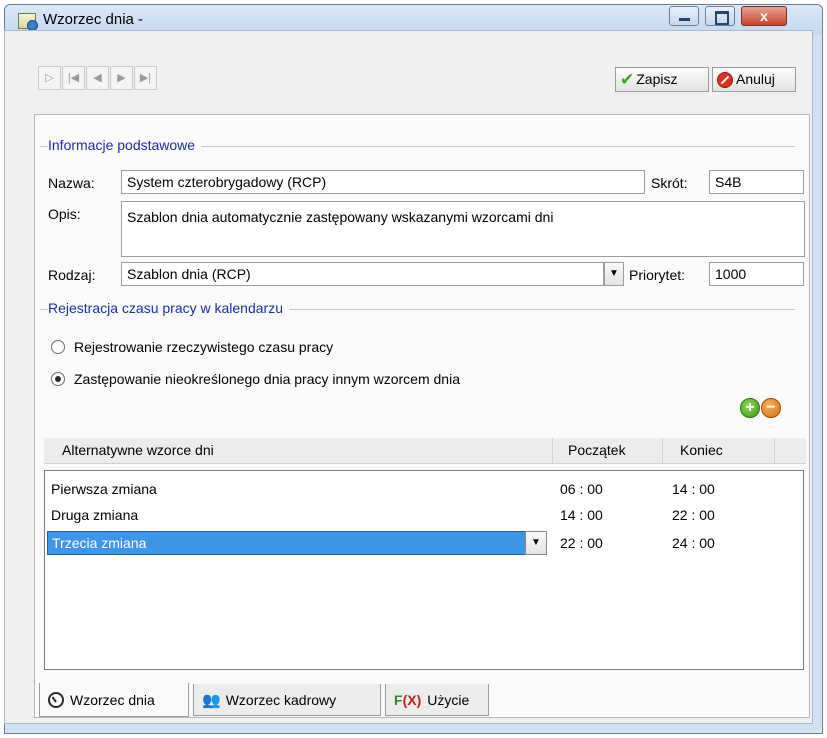 This screenshot has width=827, height=738. Describe the element at coordinates (581, 543) in the screenshot. I see `start-time-cell: 22 : 00` at that location.